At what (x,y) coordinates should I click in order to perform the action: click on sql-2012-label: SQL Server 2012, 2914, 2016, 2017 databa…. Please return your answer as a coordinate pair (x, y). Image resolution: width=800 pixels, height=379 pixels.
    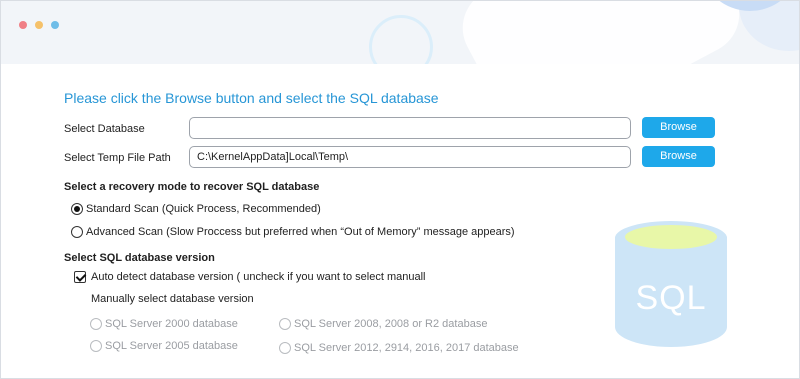
    Looking at the image, I should click on (406, 348).